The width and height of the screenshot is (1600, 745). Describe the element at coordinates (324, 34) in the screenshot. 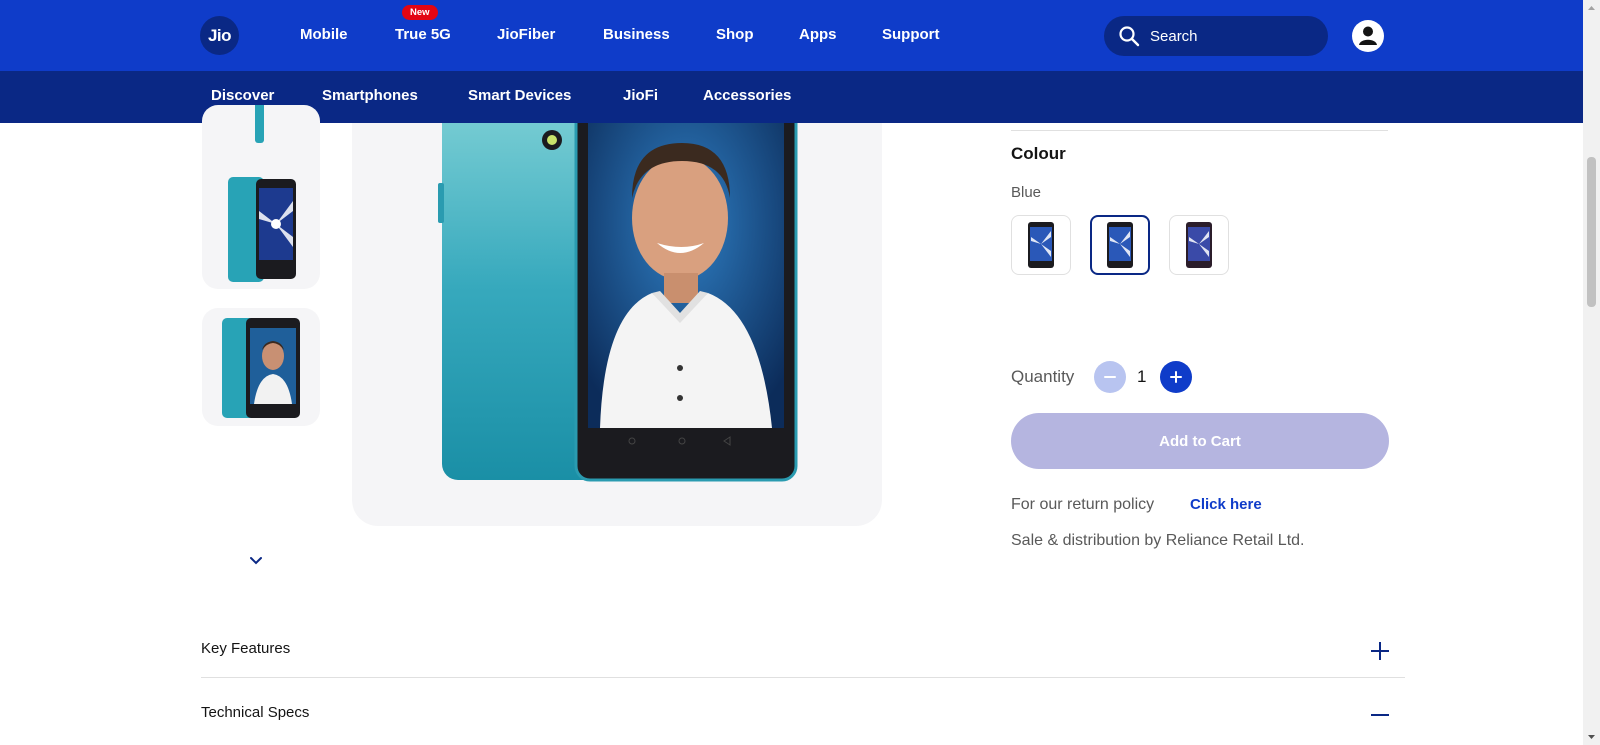

I see `nav-mobile: Mobile` at that location.